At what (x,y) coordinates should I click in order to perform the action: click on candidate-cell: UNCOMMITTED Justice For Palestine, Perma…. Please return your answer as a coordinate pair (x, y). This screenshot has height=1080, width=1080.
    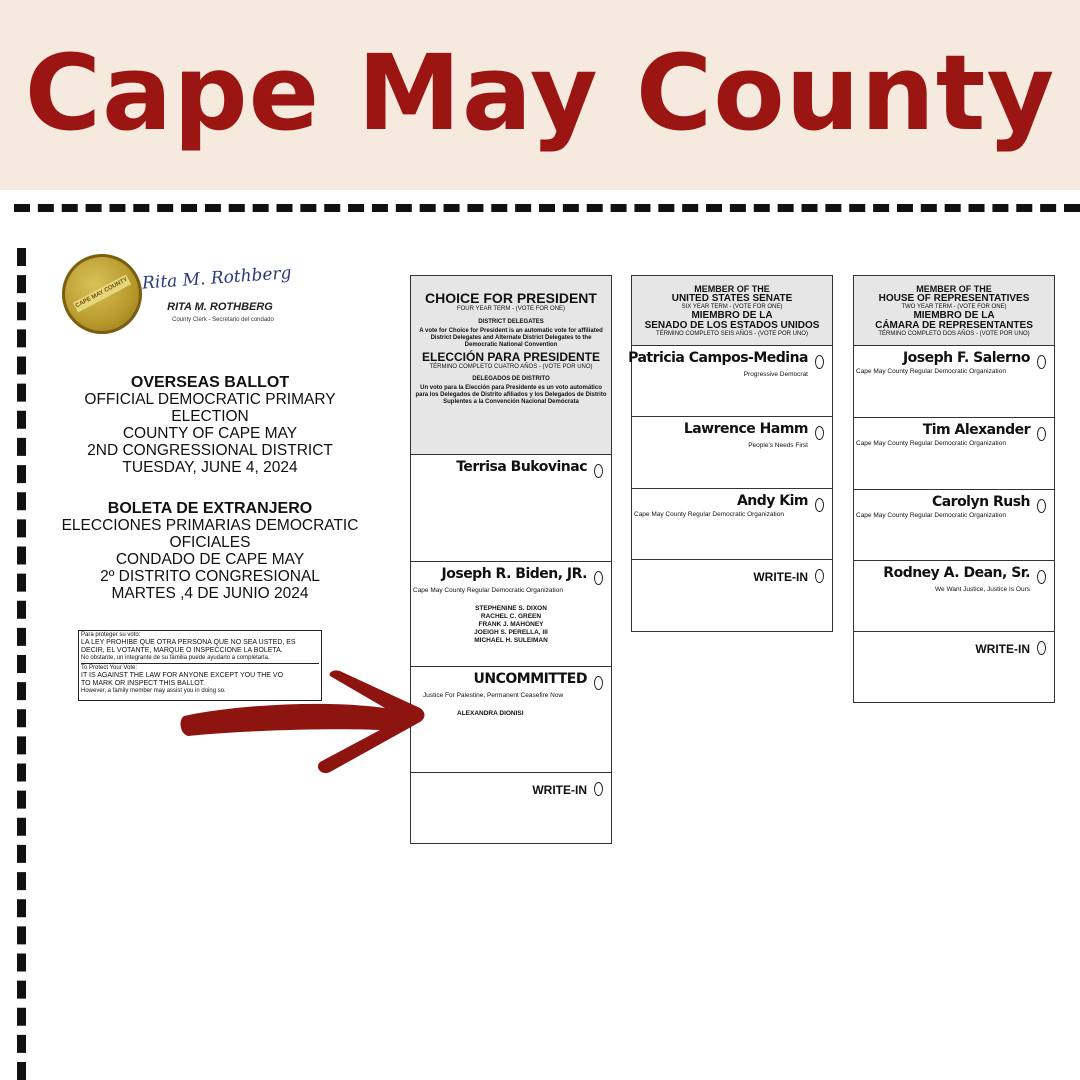
    Looking at the image, I should click on (511, 720).